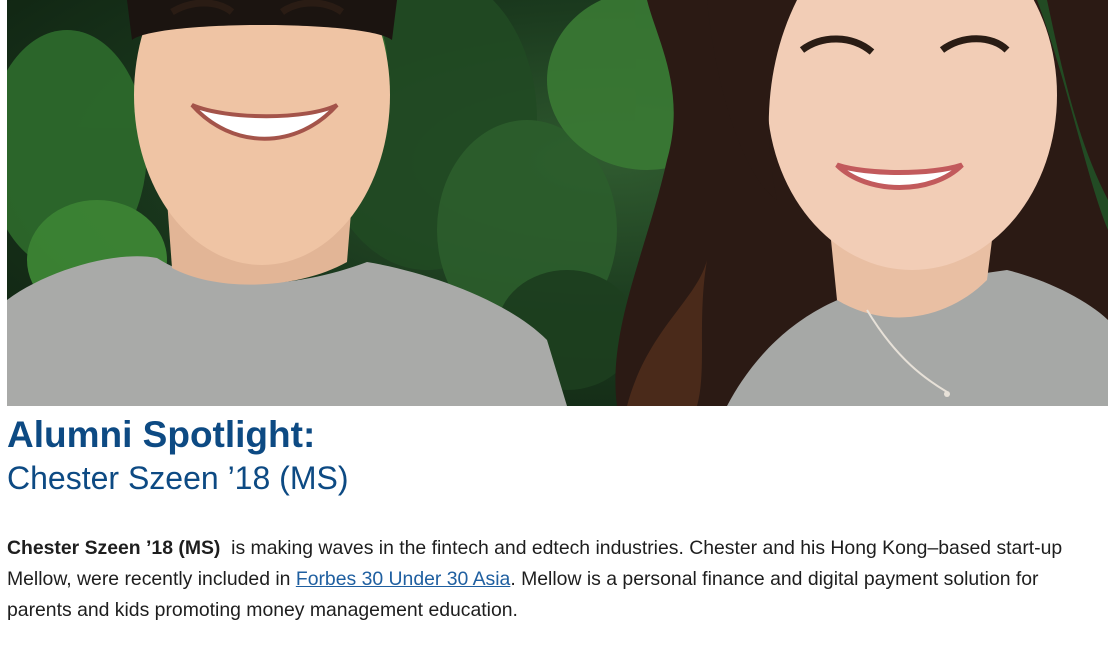 This screenshot has width=1108, height=669. I want to click on heading-subtitle: Chester Szeen ’18 (MS), so click(178, 478).